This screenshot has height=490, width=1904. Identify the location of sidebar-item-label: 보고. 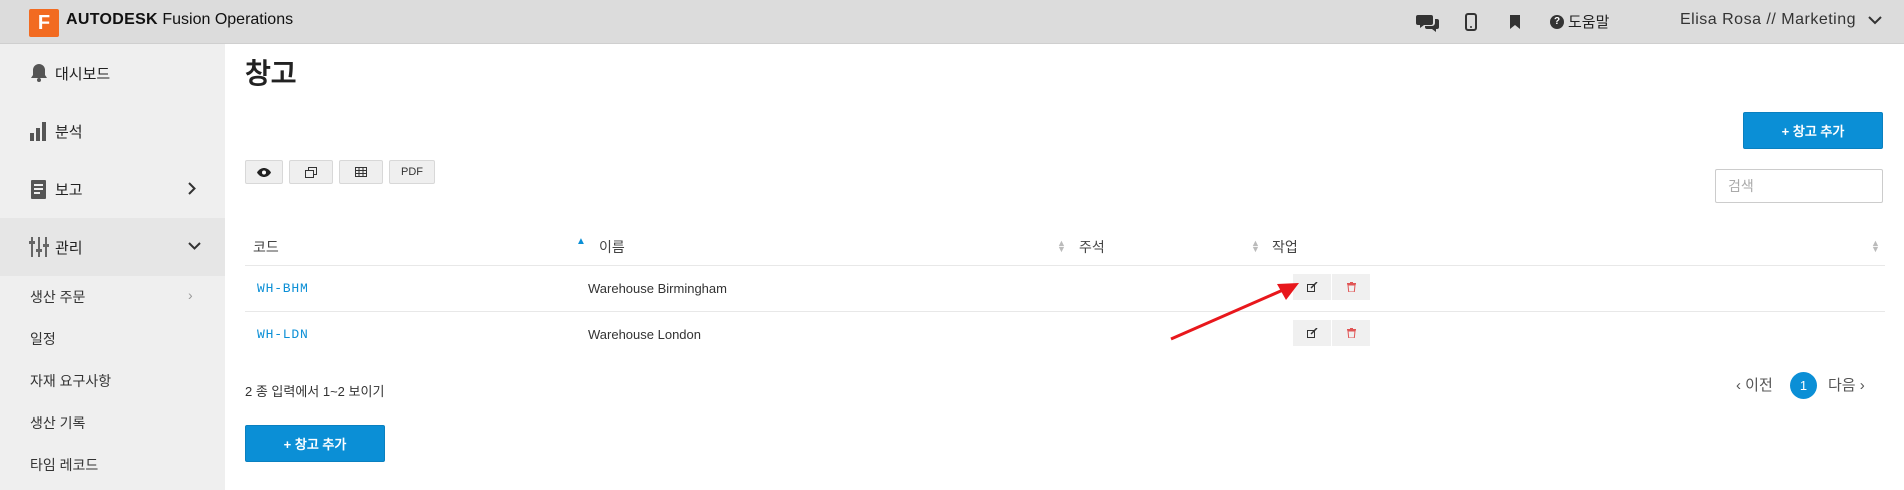
(69, 190).